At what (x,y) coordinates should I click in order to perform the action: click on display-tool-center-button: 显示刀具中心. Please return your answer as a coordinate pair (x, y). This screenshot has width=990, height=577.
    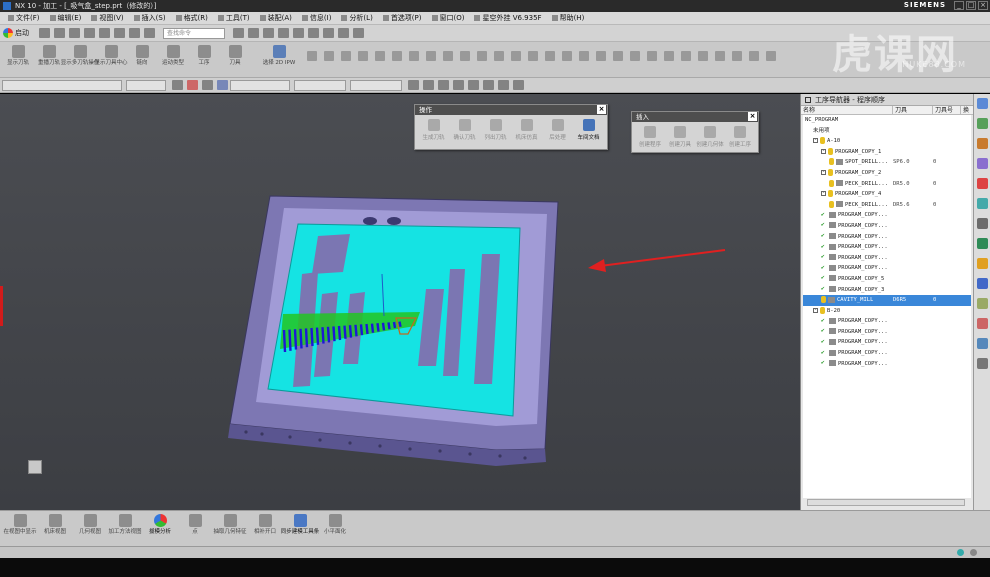
    Looking at the image, I should click on (111, 60).